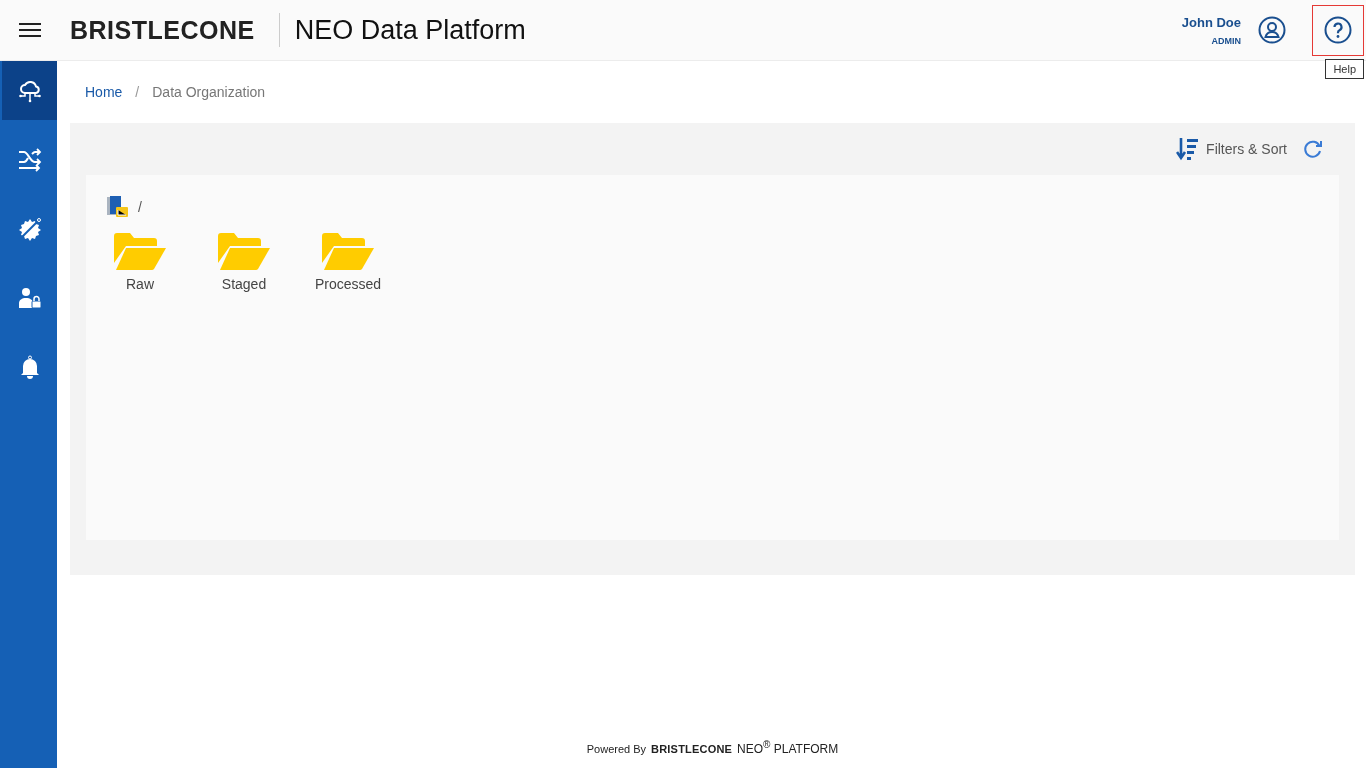  Describe the element at coordinates (140, 284) in the screenshot. I see `folder-name: Raw` at that location.